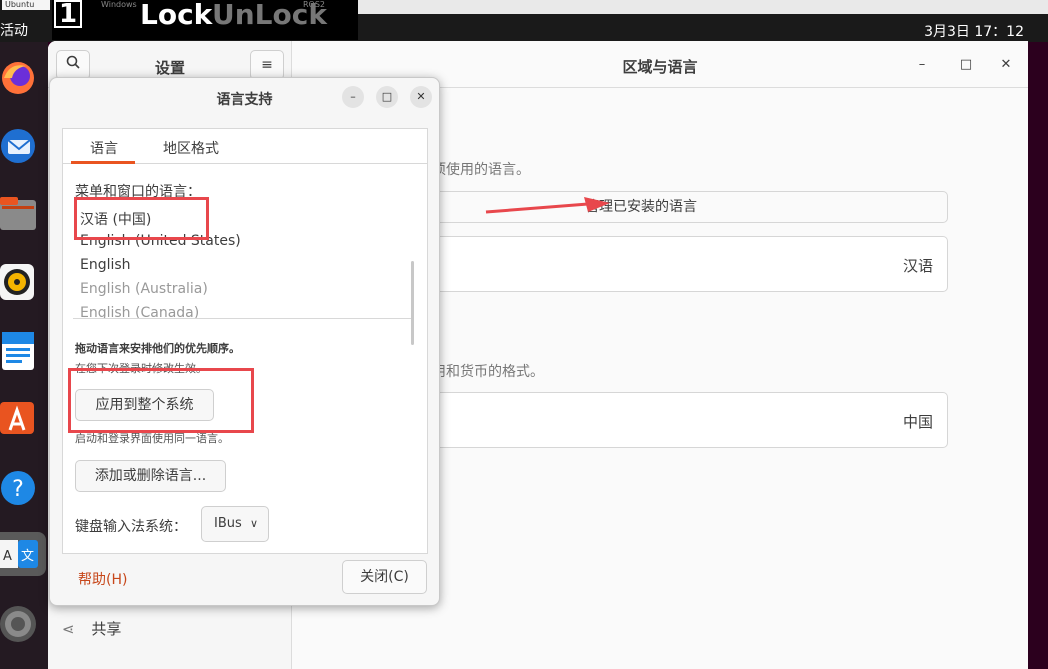 The image size is (1048, 669). What do you see at coordinates (7, 556) in the screenshot?
I see `svg-text: A` at bounding box center [7, 556].